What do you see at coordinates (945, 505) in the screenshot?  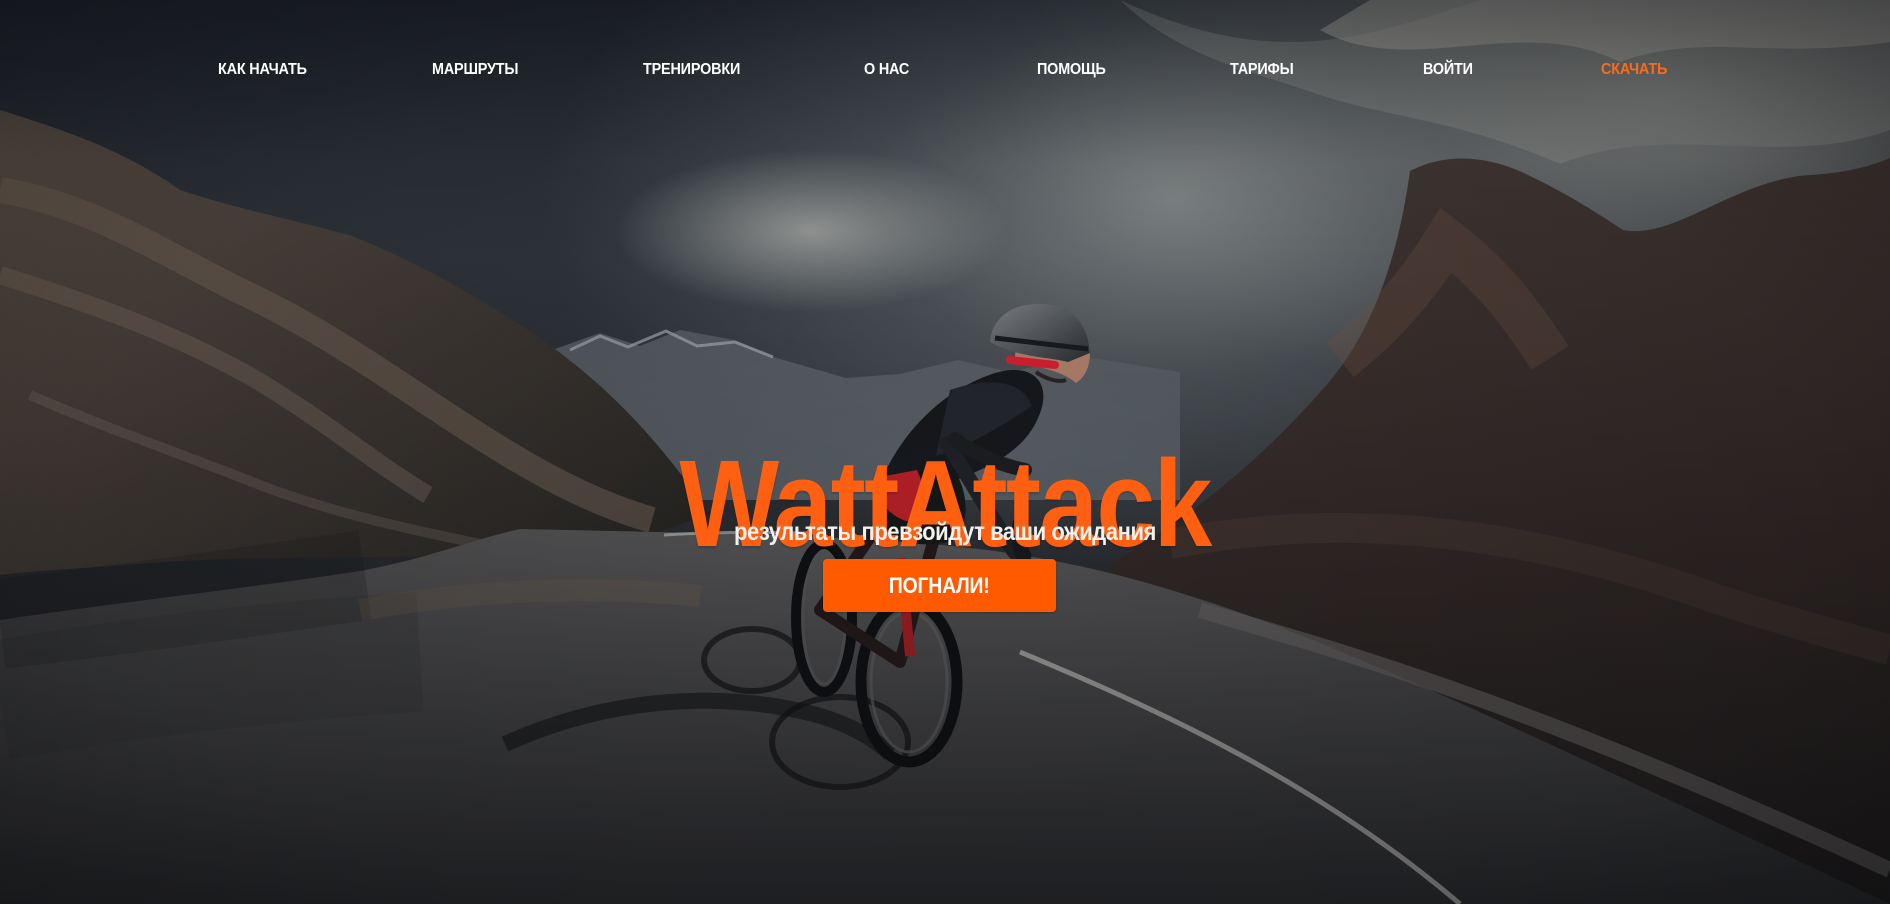 I see `brand-title: WattAttack` at bounding box center [945, 505].